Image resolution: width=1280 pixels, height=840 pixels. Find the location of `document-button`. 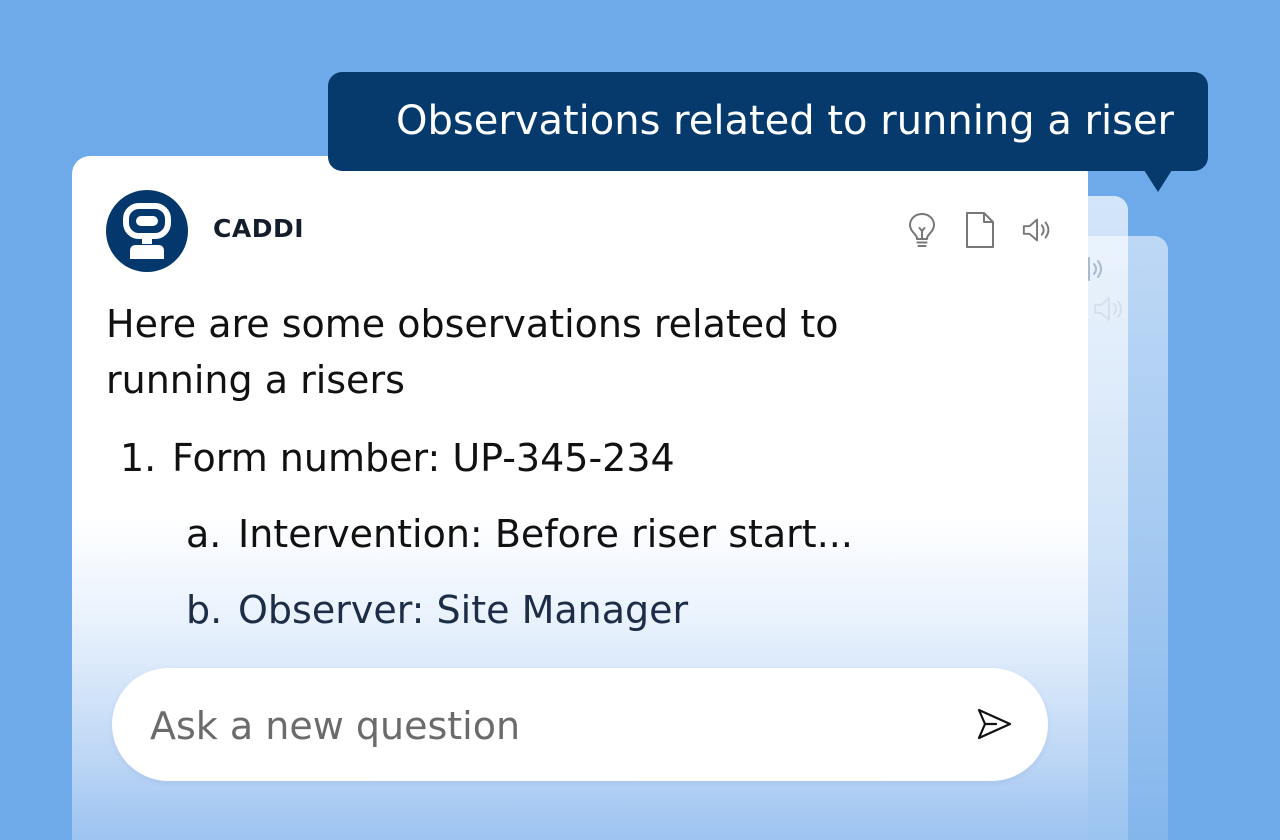

document-button is located at coordinates (980, 230).